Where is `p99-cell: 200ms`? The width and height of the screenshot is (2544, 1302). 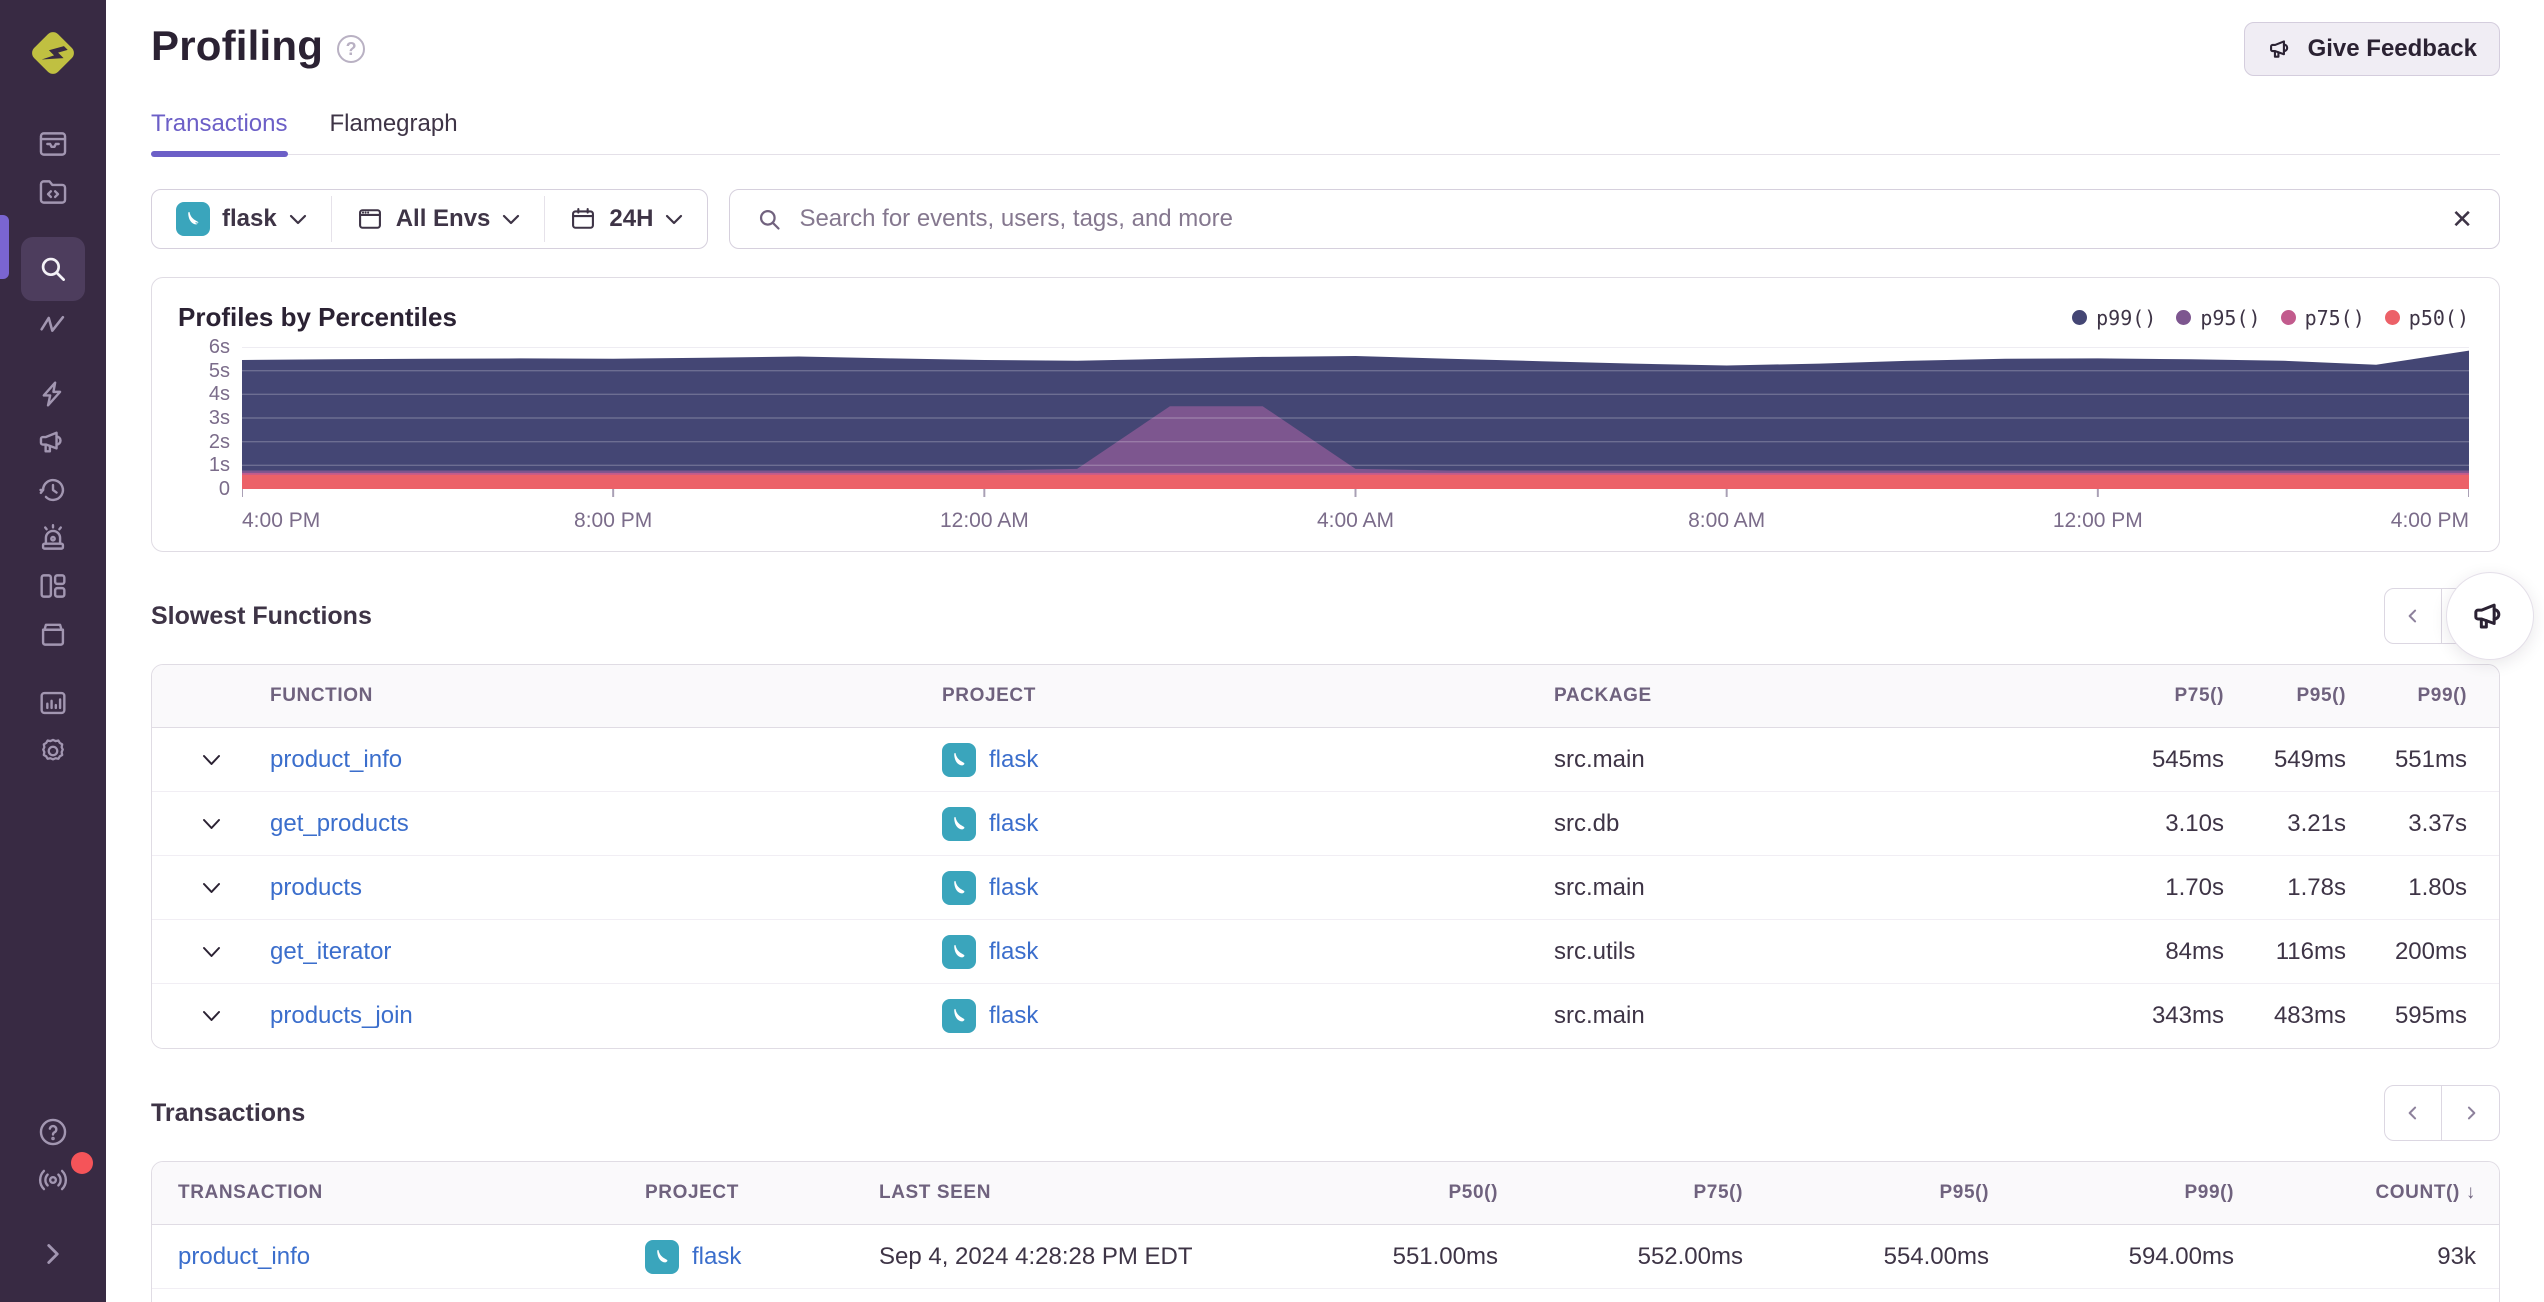 p99-cell: 200ms is located at coordinates (2430, 951).